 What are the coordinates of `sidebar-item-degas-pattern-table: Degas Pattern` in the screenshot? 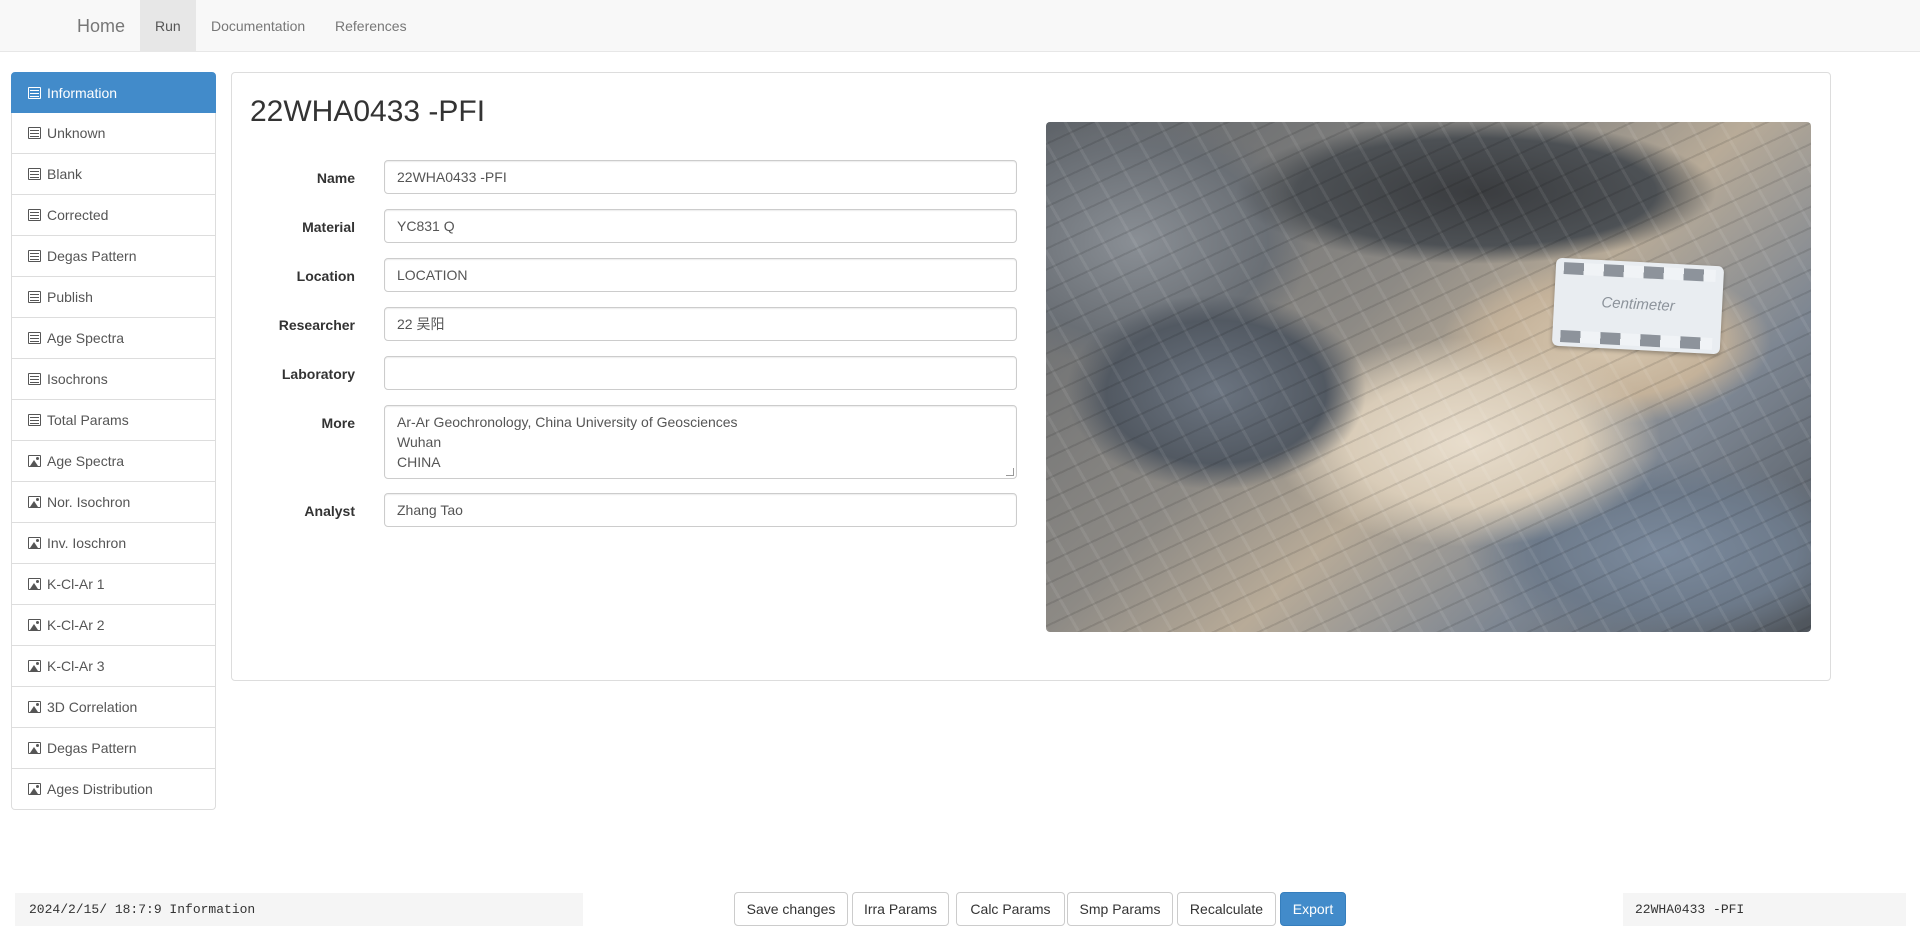 It's located at (113, 256).